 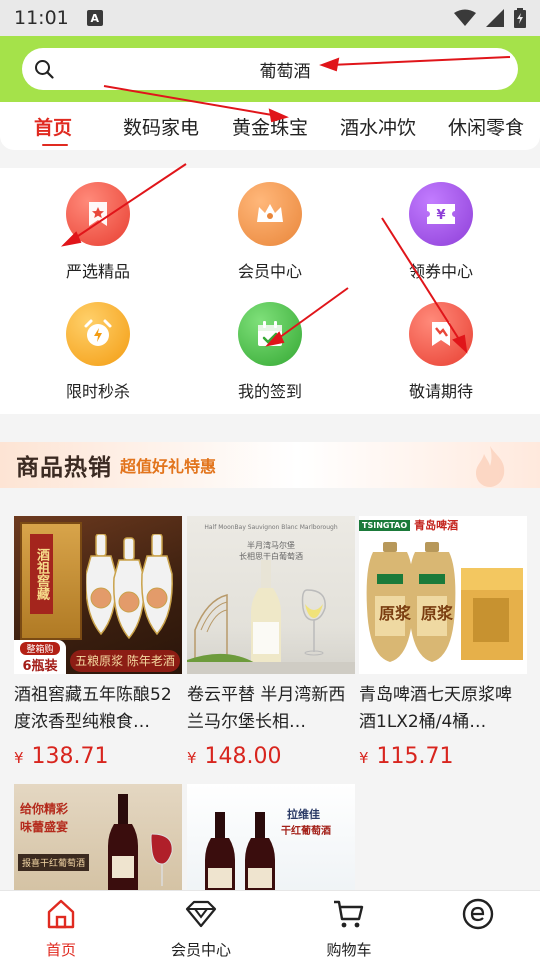 I want to click on search-icon, so click(x=44, y=69).